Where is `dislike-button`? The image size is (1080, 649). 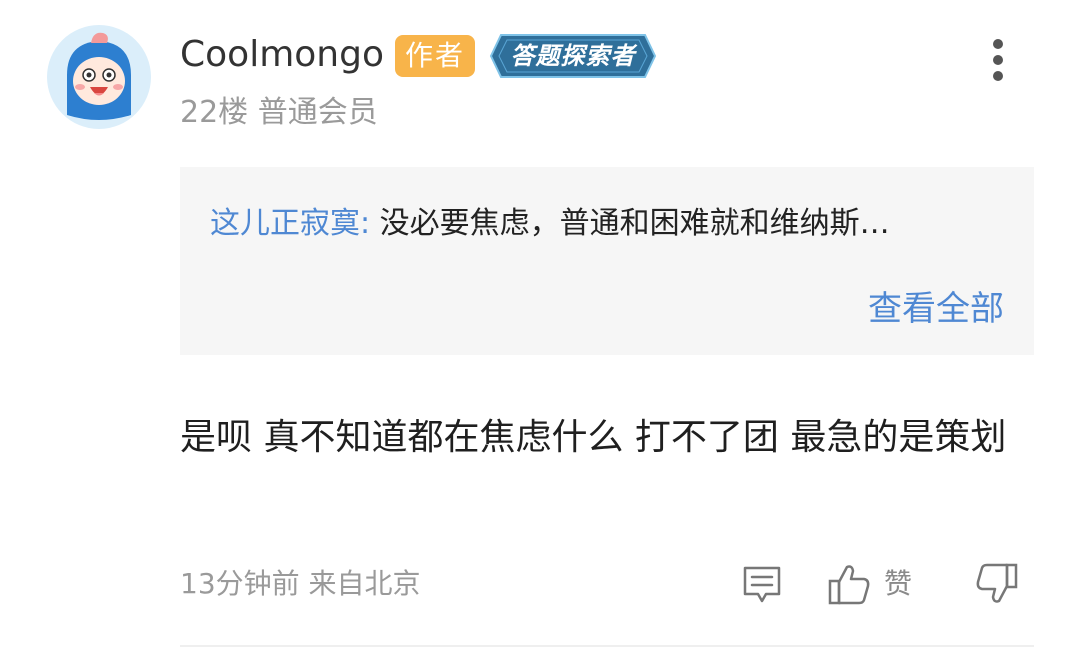 dislike-button is located at coordinates (997, 584).